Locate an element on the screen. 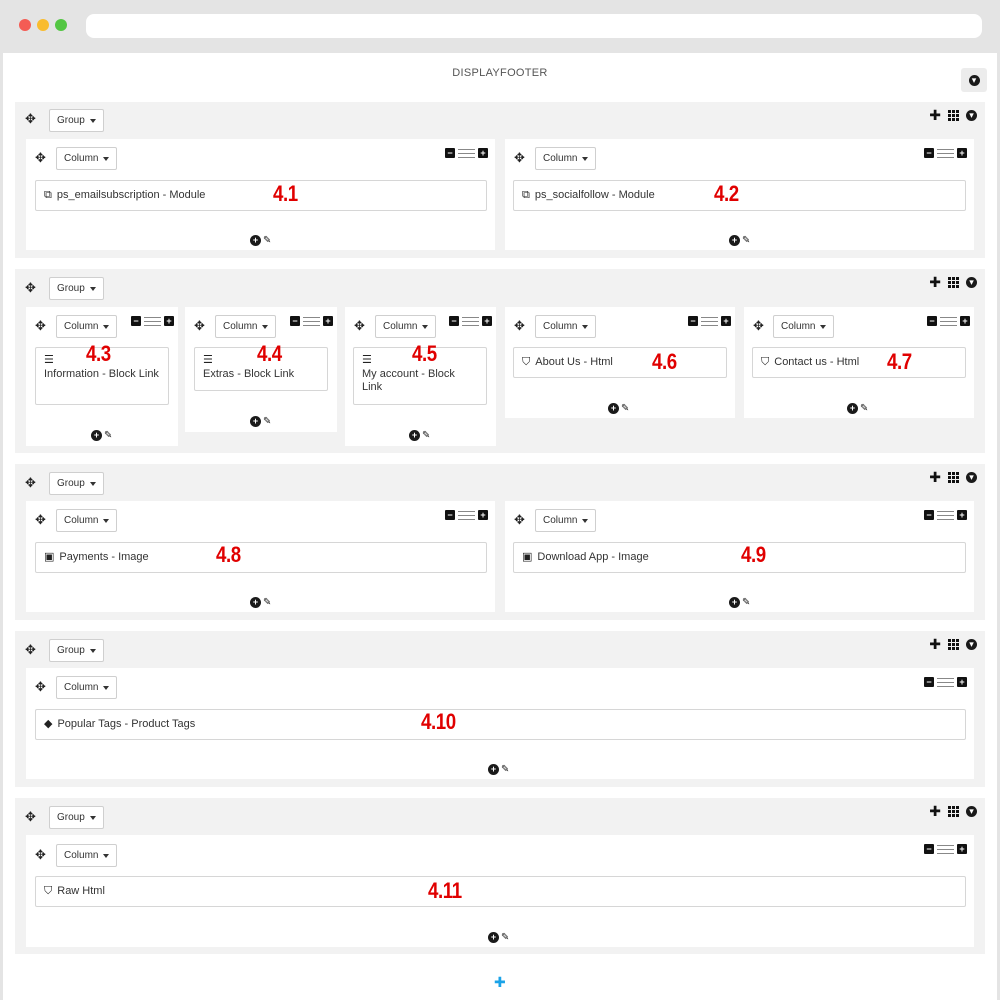  module-item: ▣ Payments - Image is located at coordinates (261, 557).